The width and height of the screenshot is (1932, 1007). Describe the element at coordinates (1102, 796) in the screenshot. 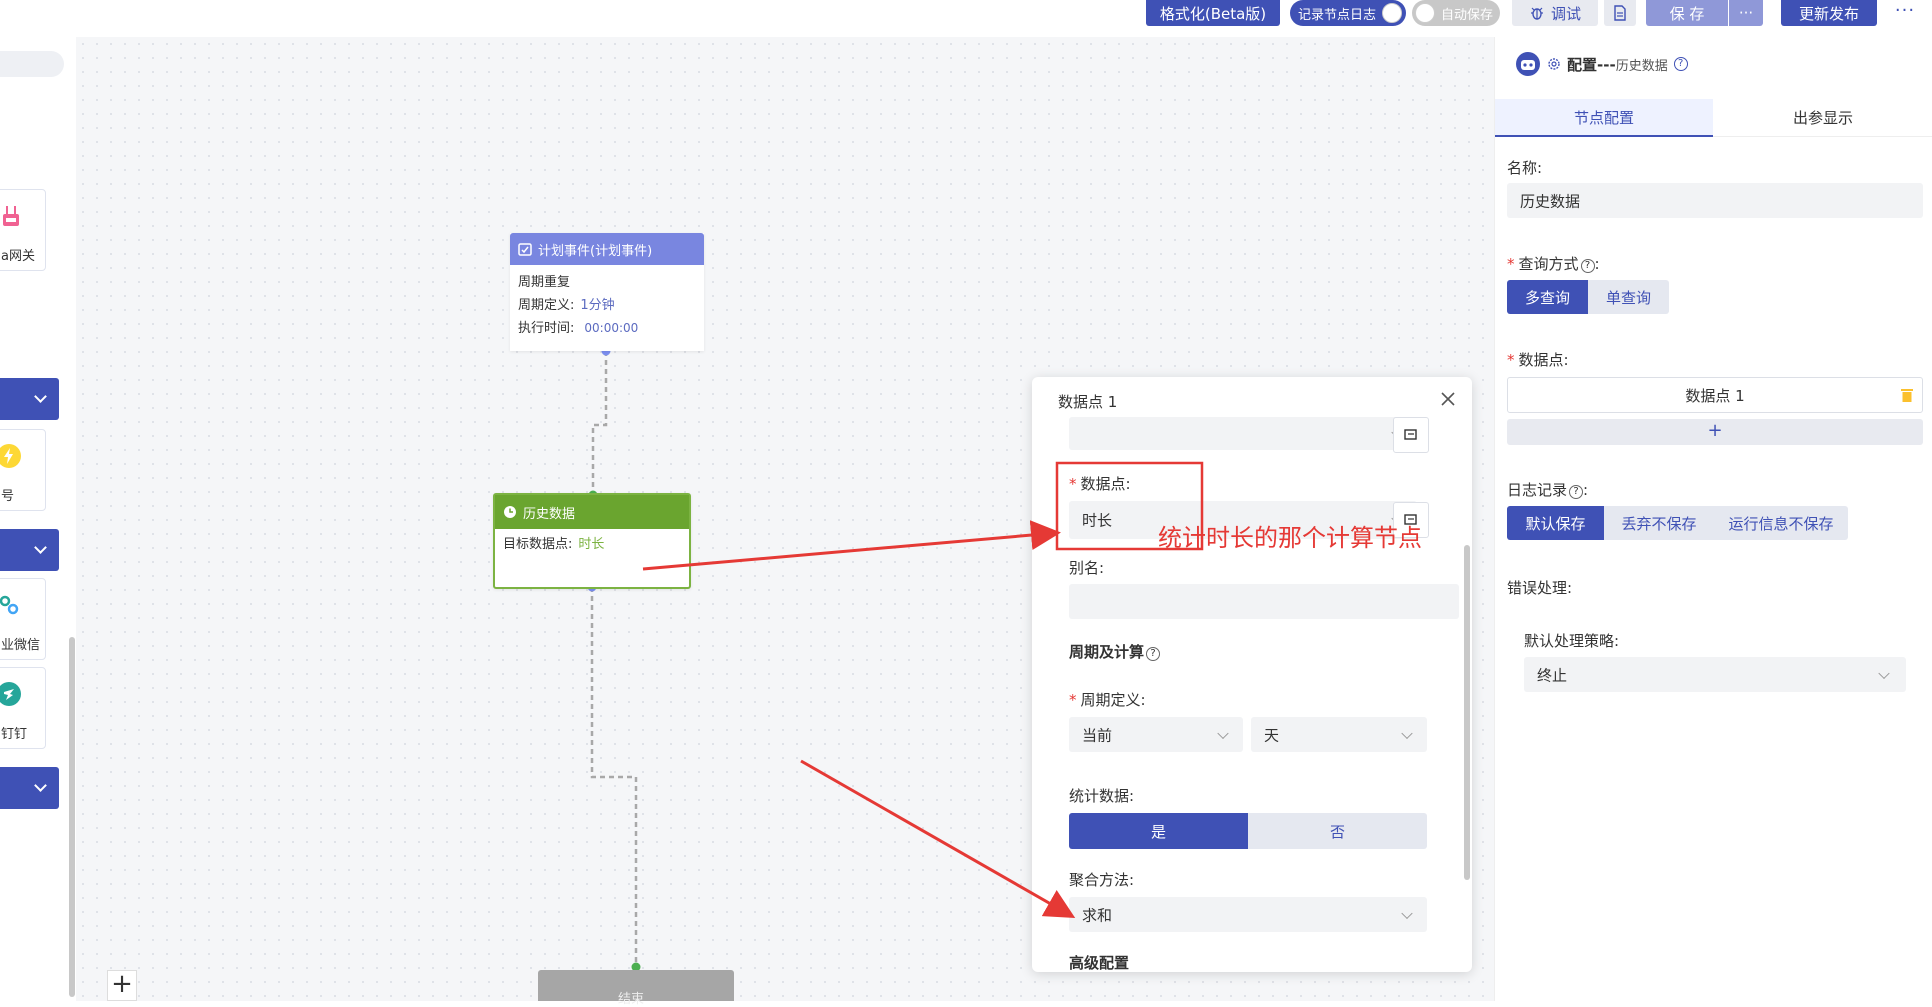

I see `stat-label: 统计数据:` at that location.